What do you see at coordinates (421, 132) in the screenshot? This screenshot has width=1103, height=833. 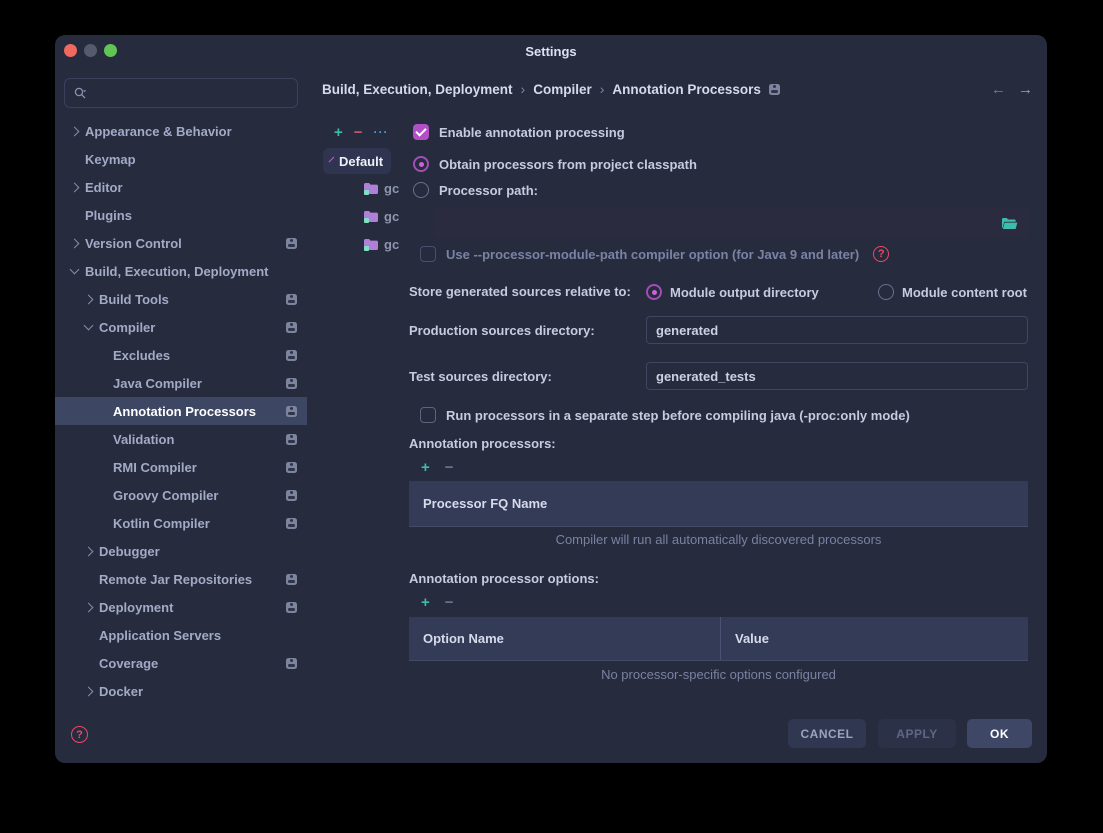 I see `checkbox-checked-icon` at bounding box center [421, 132].